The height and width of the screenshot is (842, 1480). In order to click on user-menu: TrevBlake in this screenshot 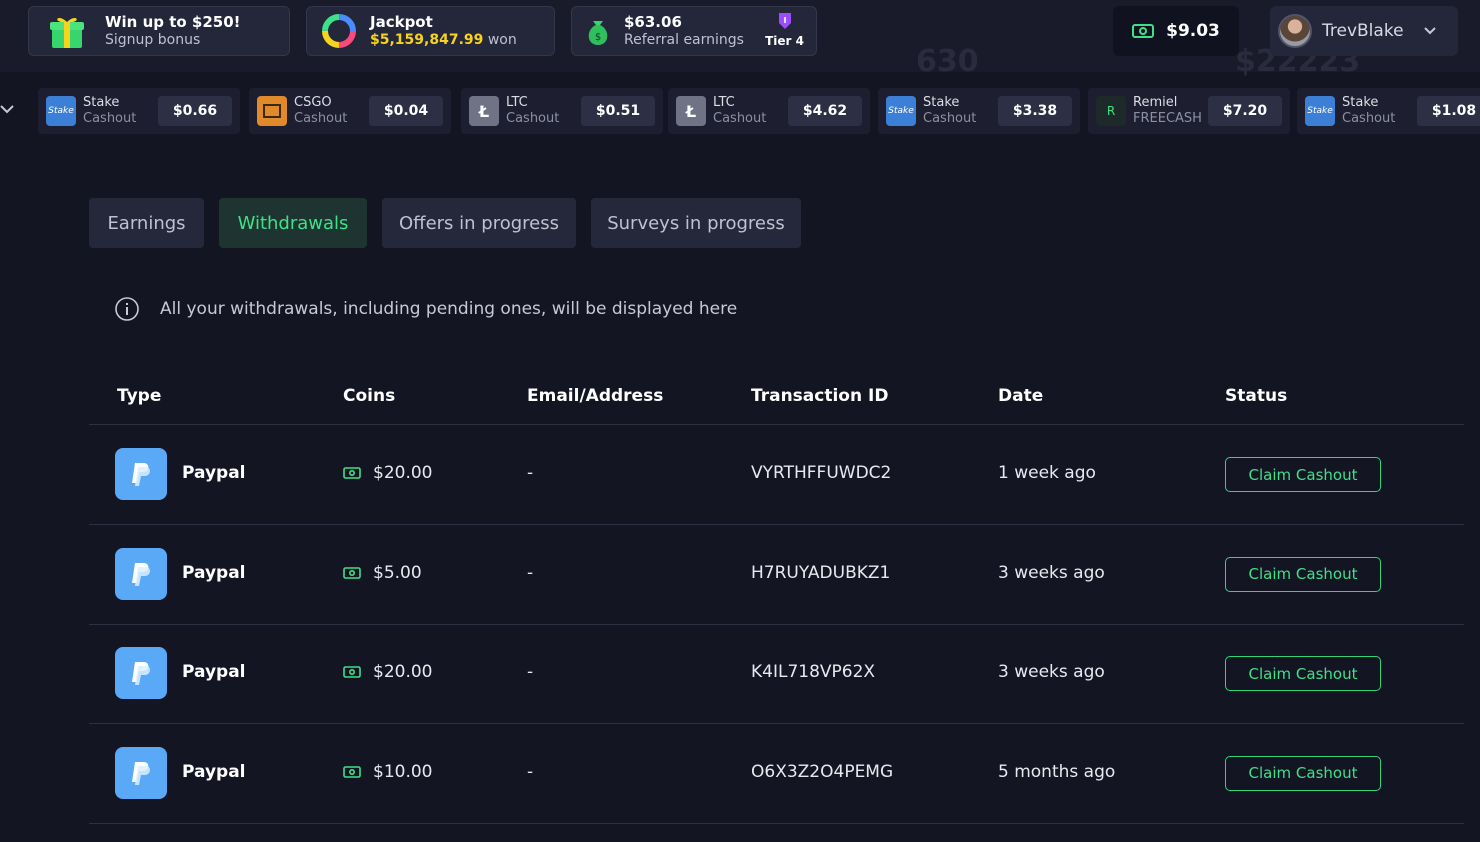, I will do `click(1364, 31)`.